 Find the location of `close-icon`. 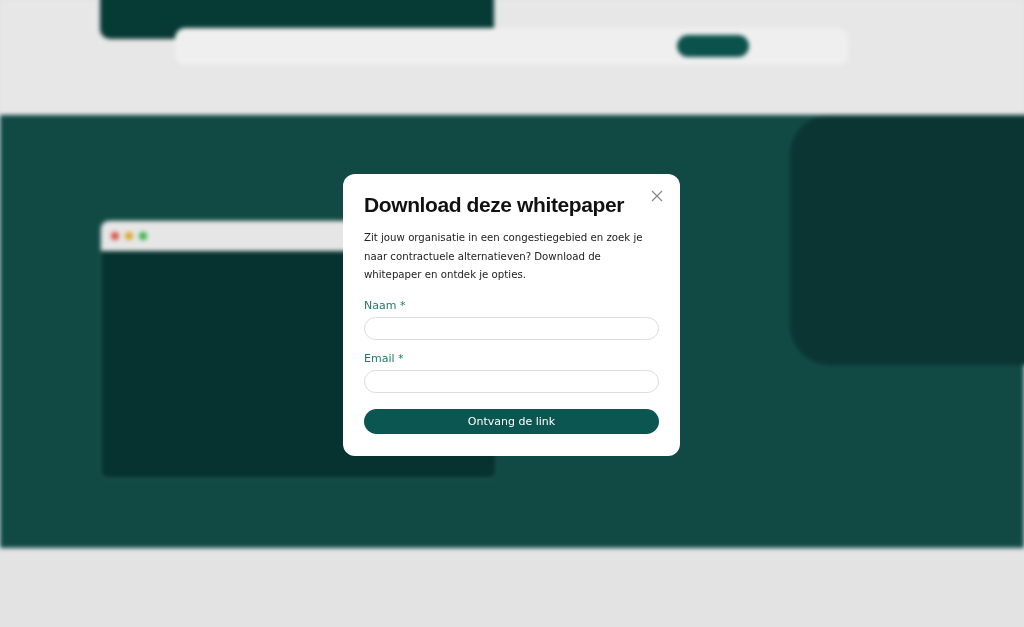

close-icon is located at coordinates (657, 196).